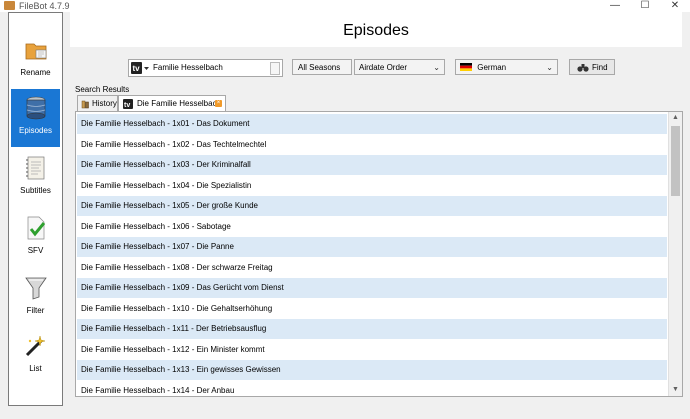 This screenshot has width=690, height=419. Describe the element at coordinates (35, 310) in the screenshot. I see `sidebar-item-label: Filter` at that location.